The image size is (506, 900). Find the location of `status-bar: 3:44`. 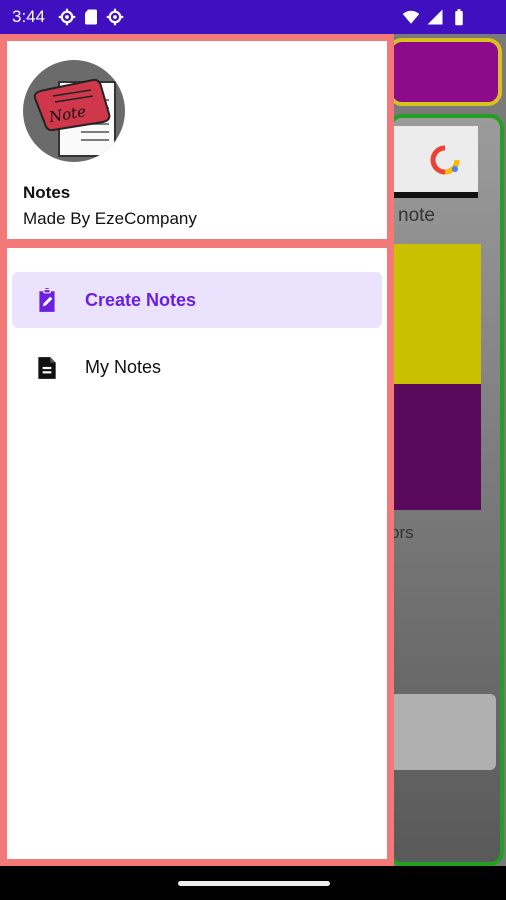

status-bar: 3:44 is located at coordinates (253, 17).